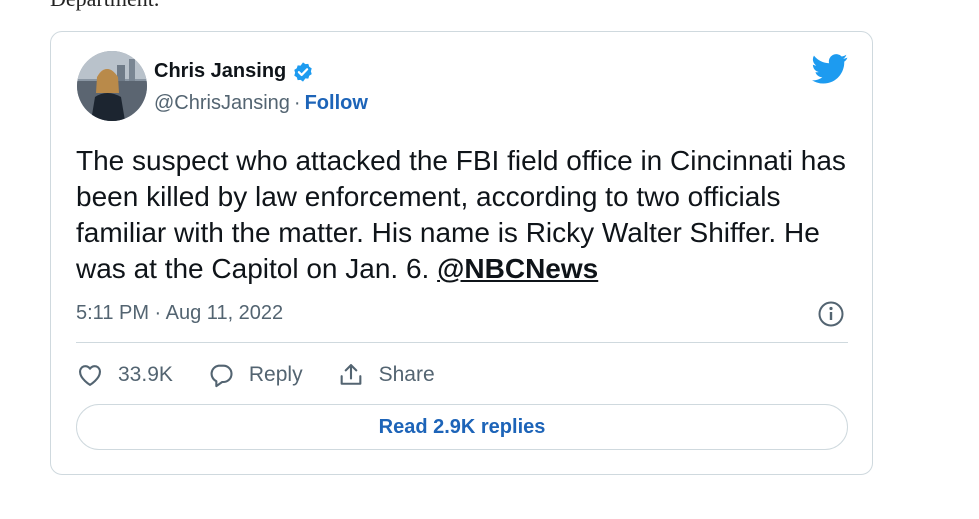  I want to click on reply-label: Reply, so click(275, 374).